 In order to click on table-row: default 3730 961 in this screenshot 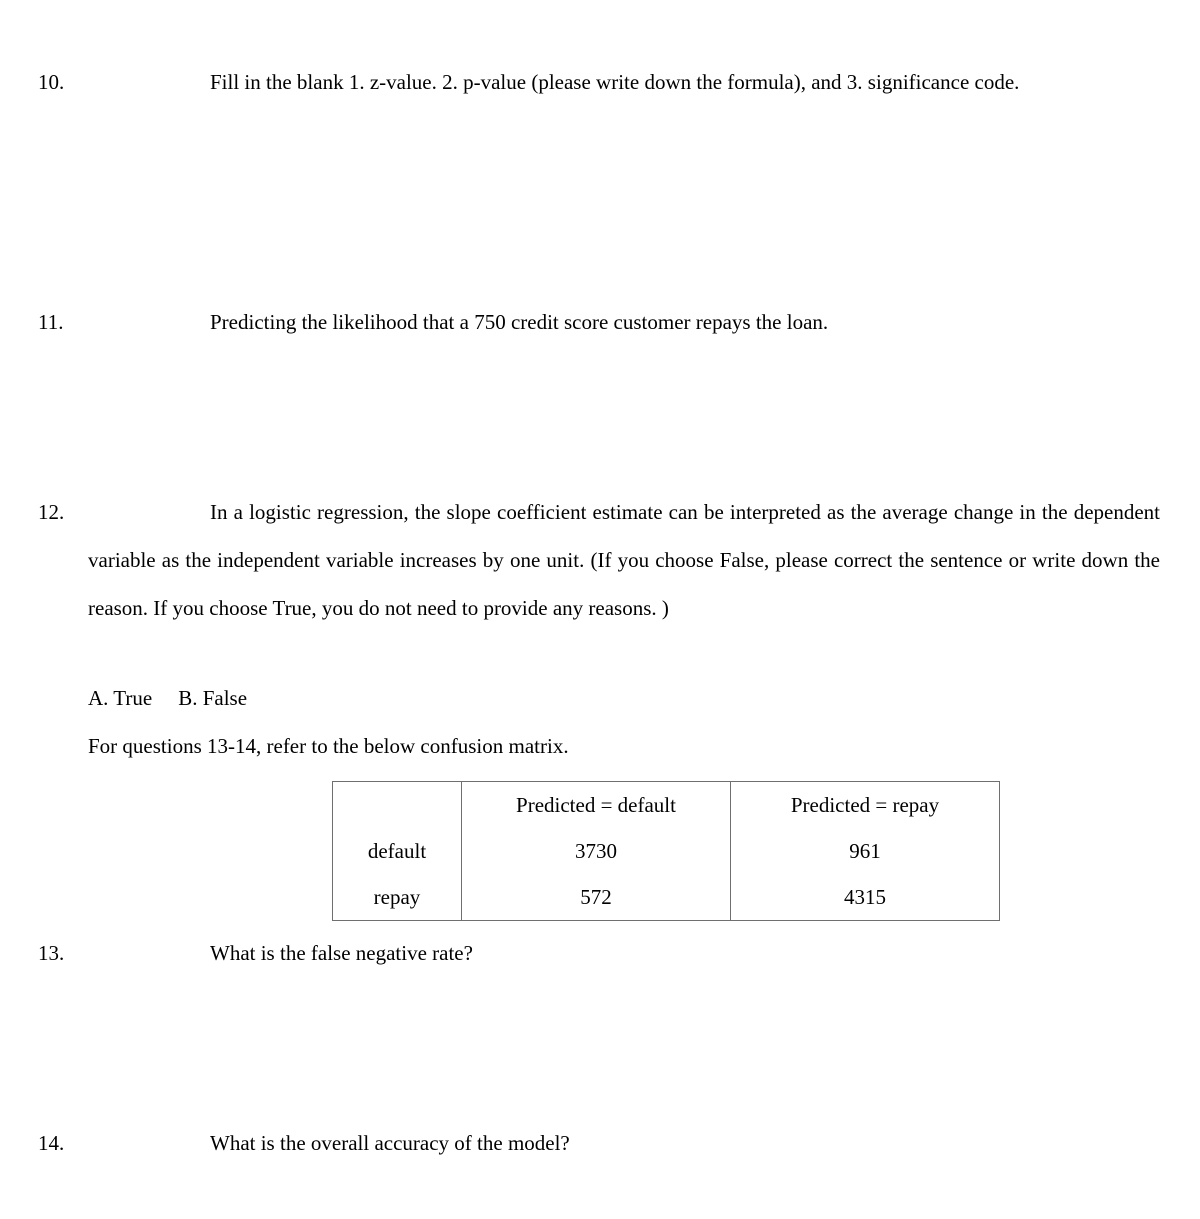, I will do `click(666, 851)`.